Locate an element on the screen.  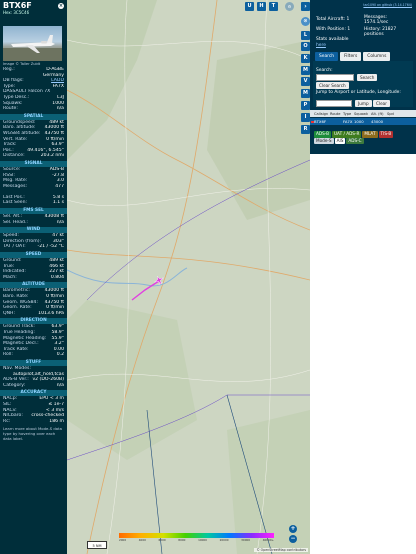
close-icon: × is located at coordinates (61, 6).